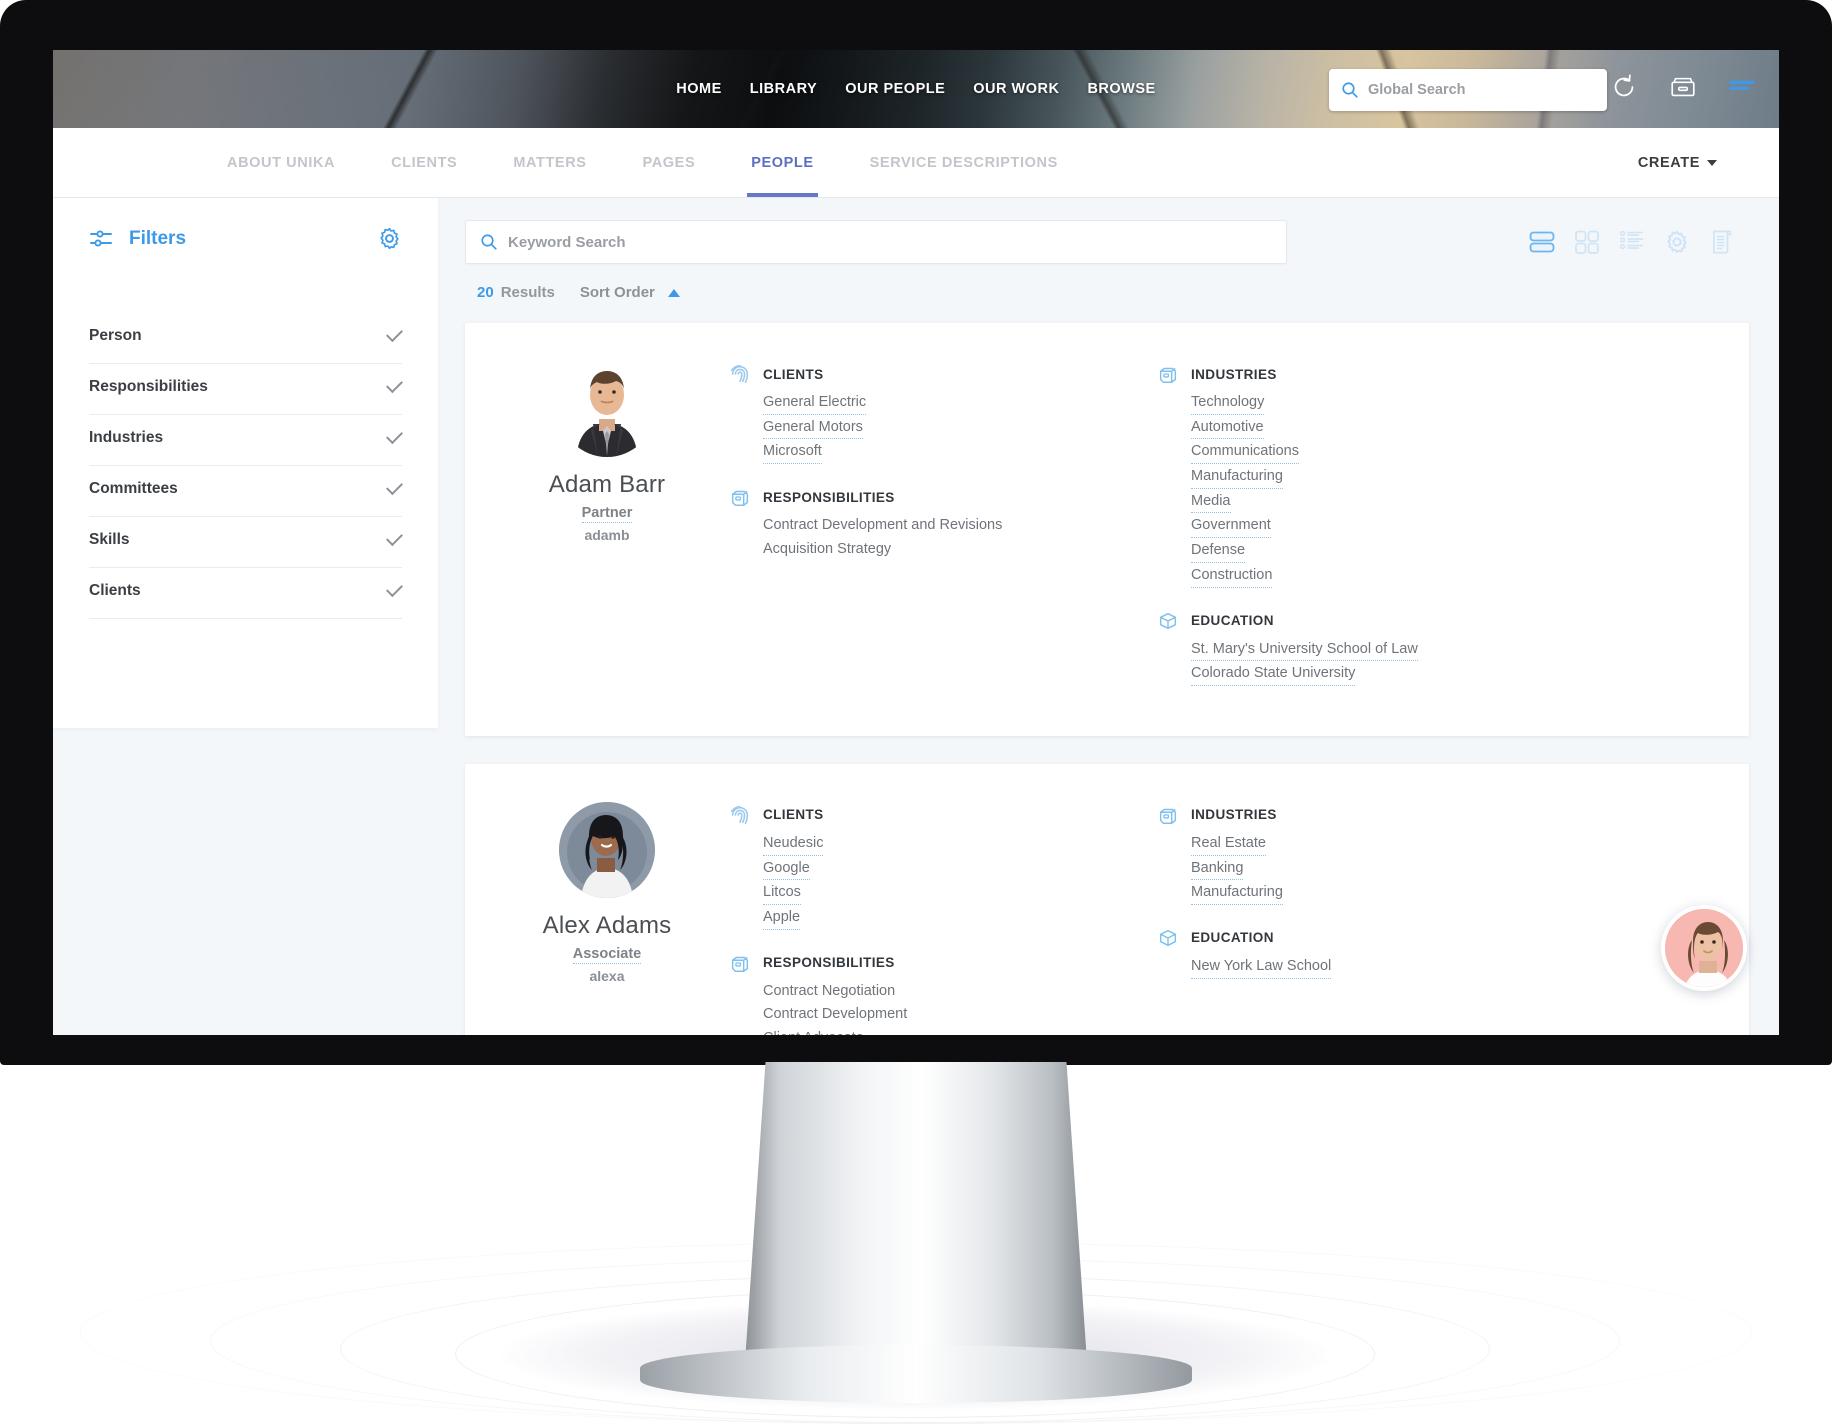 This screenshot has width=1832, height=1424. Describe the element at coordinates (1232, 577) in the screenshot. I see `industry-item: Construction` at that location.